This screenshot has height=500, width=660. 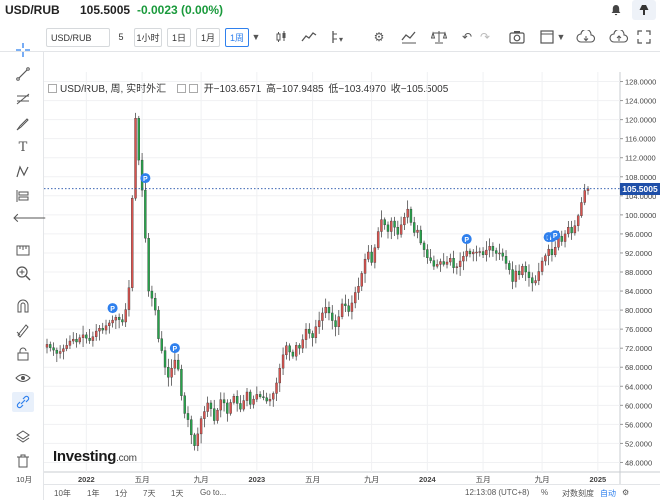 I want to click on range-1m: 1分, so click(x=121, y=493).